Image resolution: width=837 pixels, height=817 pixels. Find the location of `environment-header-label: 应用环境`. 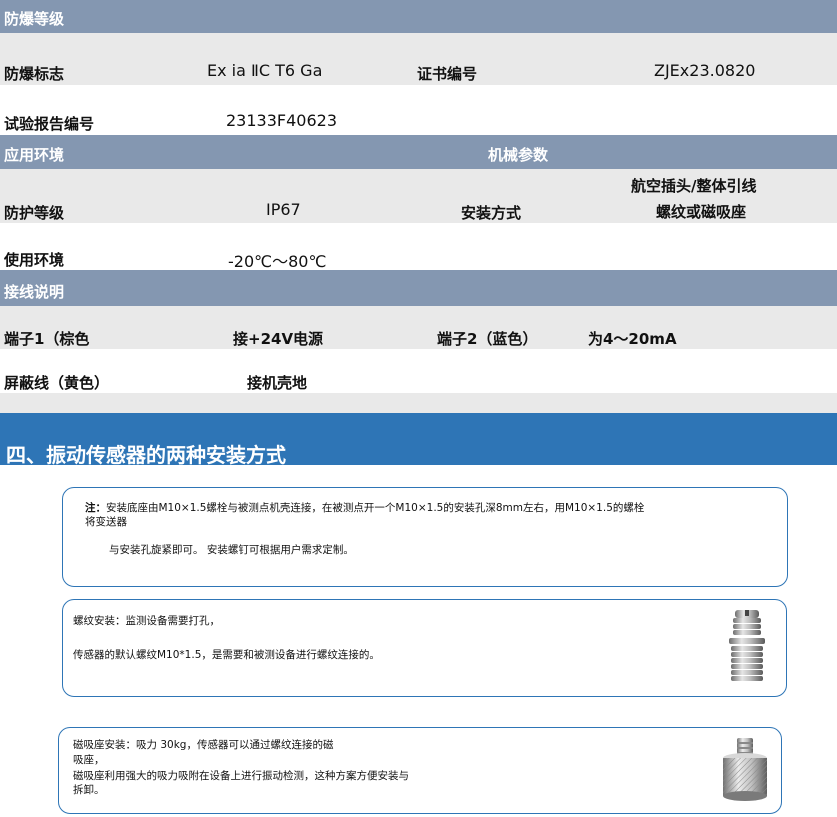

environment-header-label: 应用环境 is located at coordinates (34, 155).